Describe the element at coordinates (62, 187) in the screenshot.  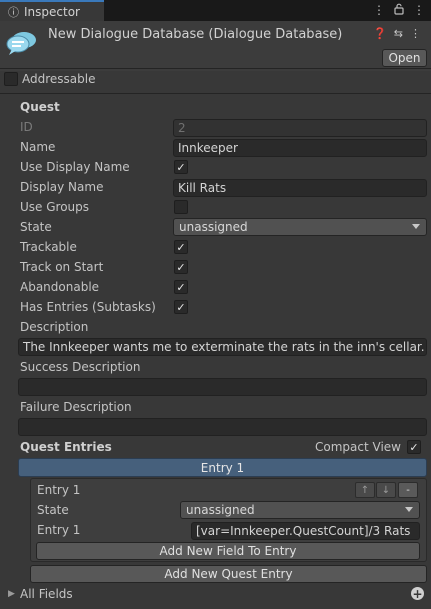
I see `display-name-label: Display Name` at that location.